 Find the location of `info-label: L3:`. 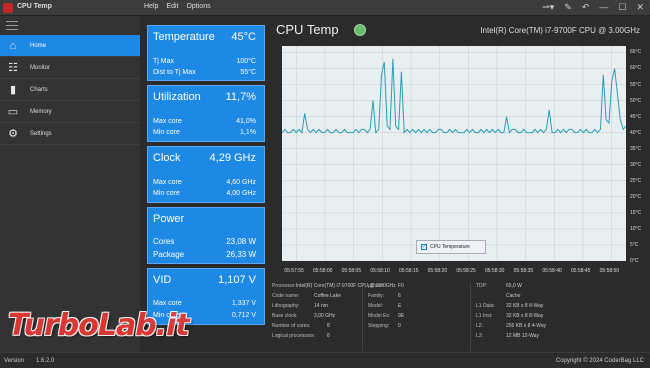

info-label: L3: is located at coordinates (479, 336).